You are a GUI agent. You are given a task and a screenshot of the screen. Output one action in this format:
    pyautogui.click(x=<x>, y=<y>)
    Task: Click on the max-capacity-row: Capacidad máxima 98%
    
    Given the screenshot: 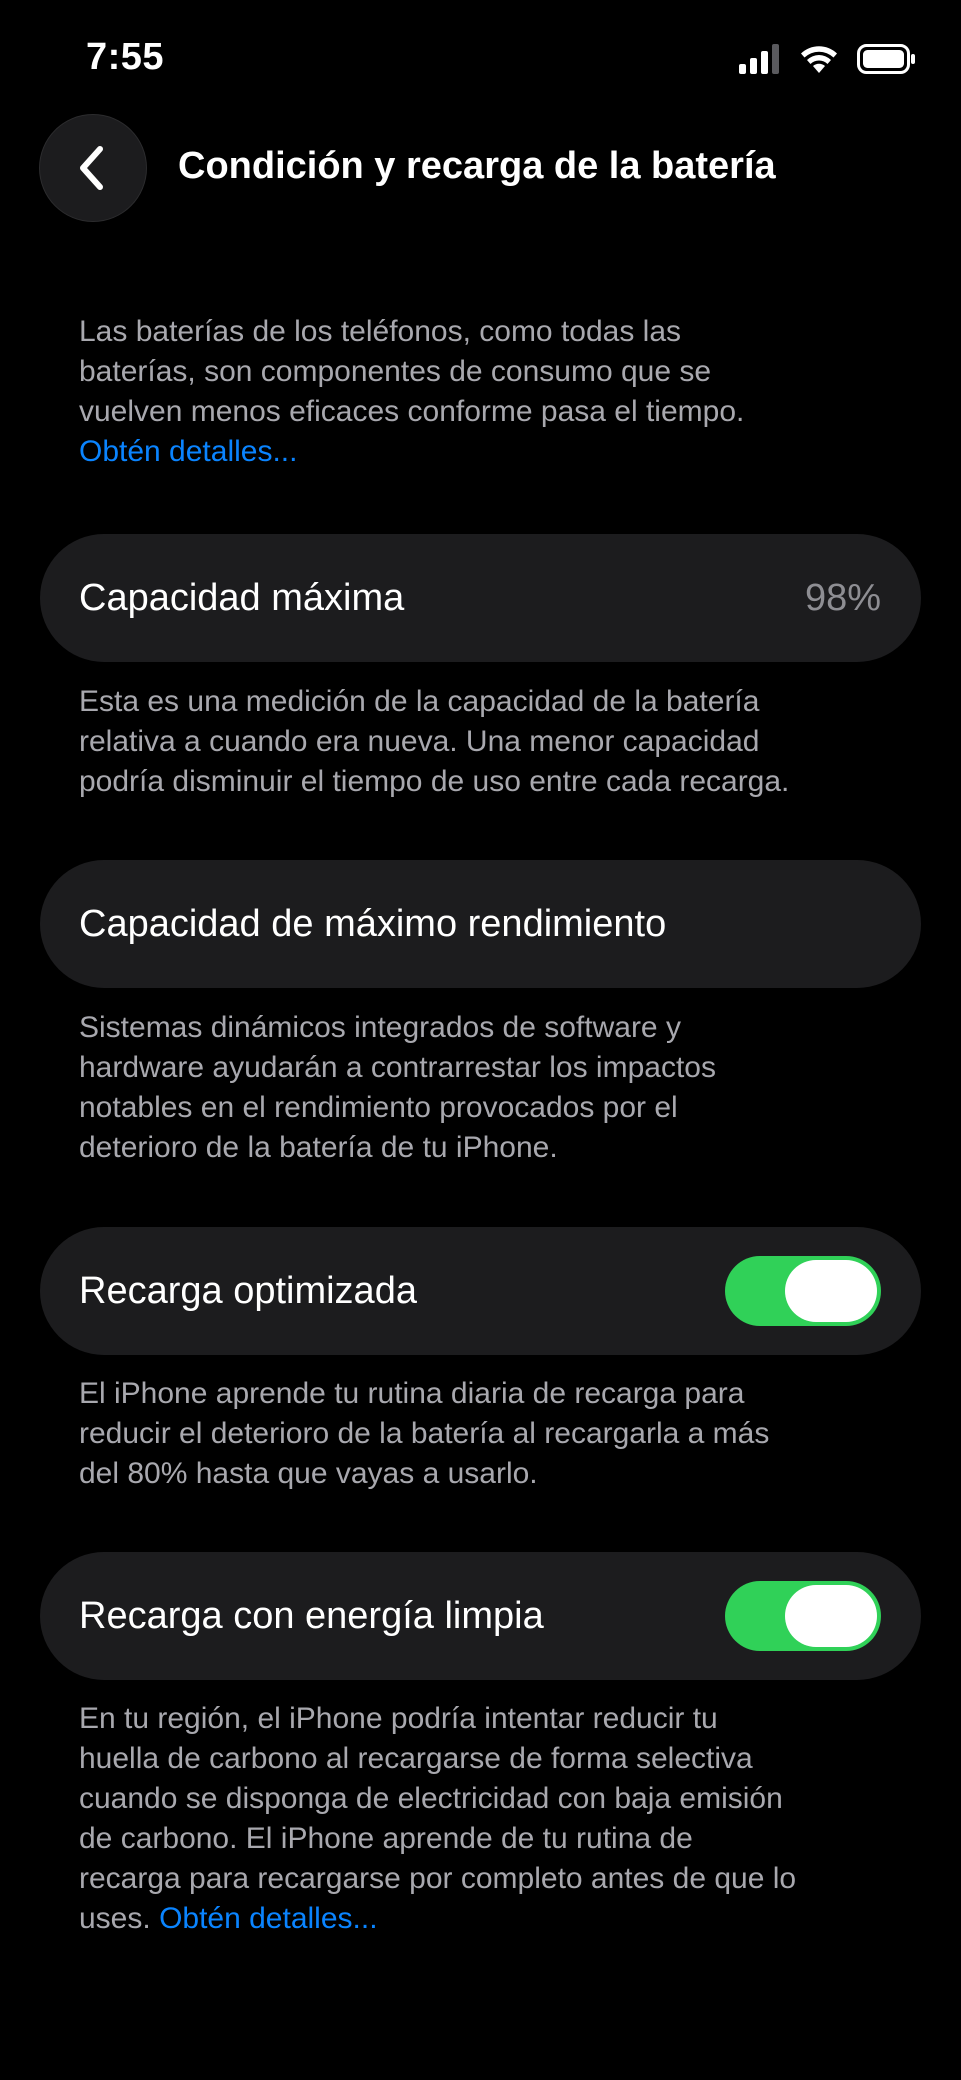 What is the action you would take?
    pyautogui.click(x=480, y=598)
    